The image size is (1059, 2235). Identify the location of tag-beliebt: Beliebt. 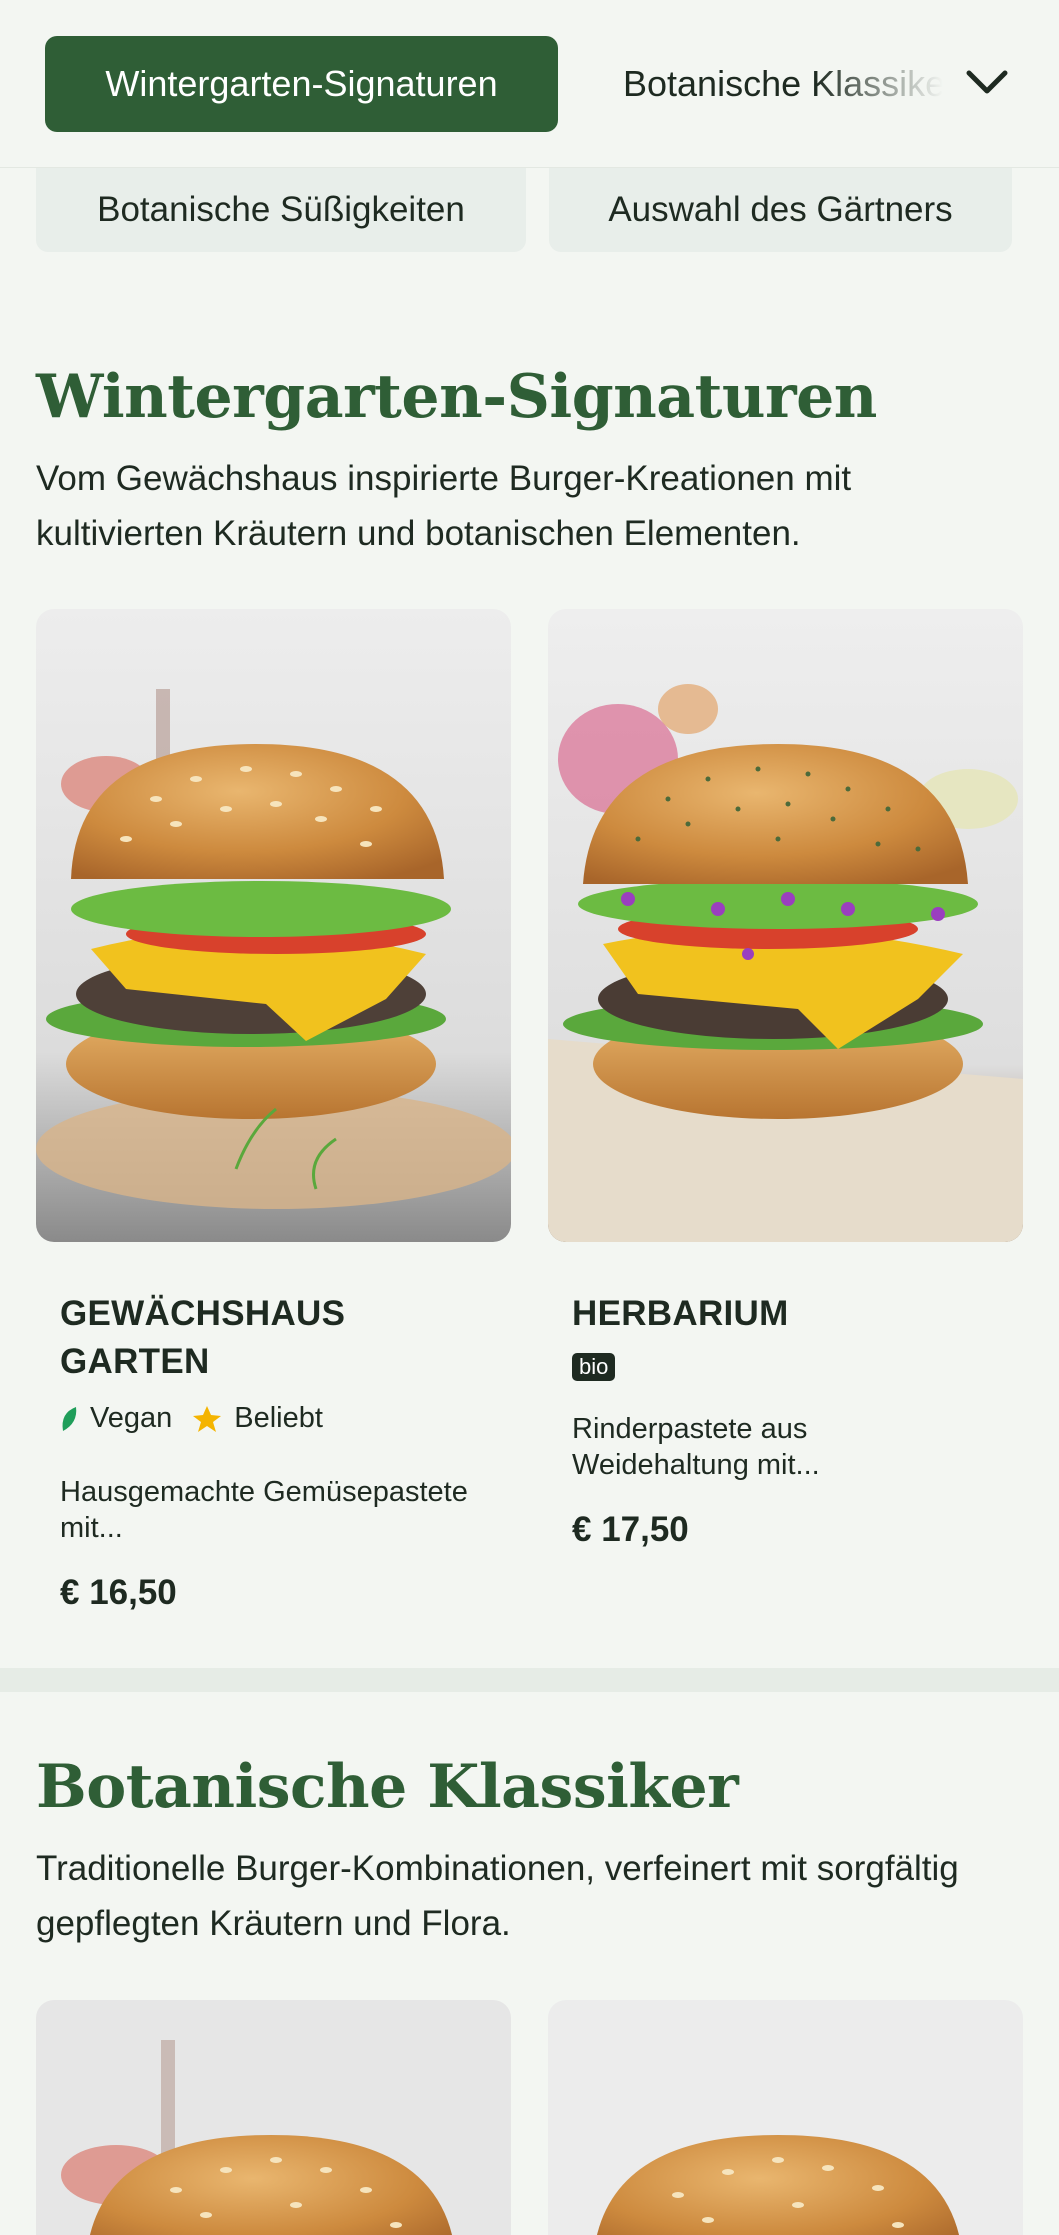
(257, 1418).